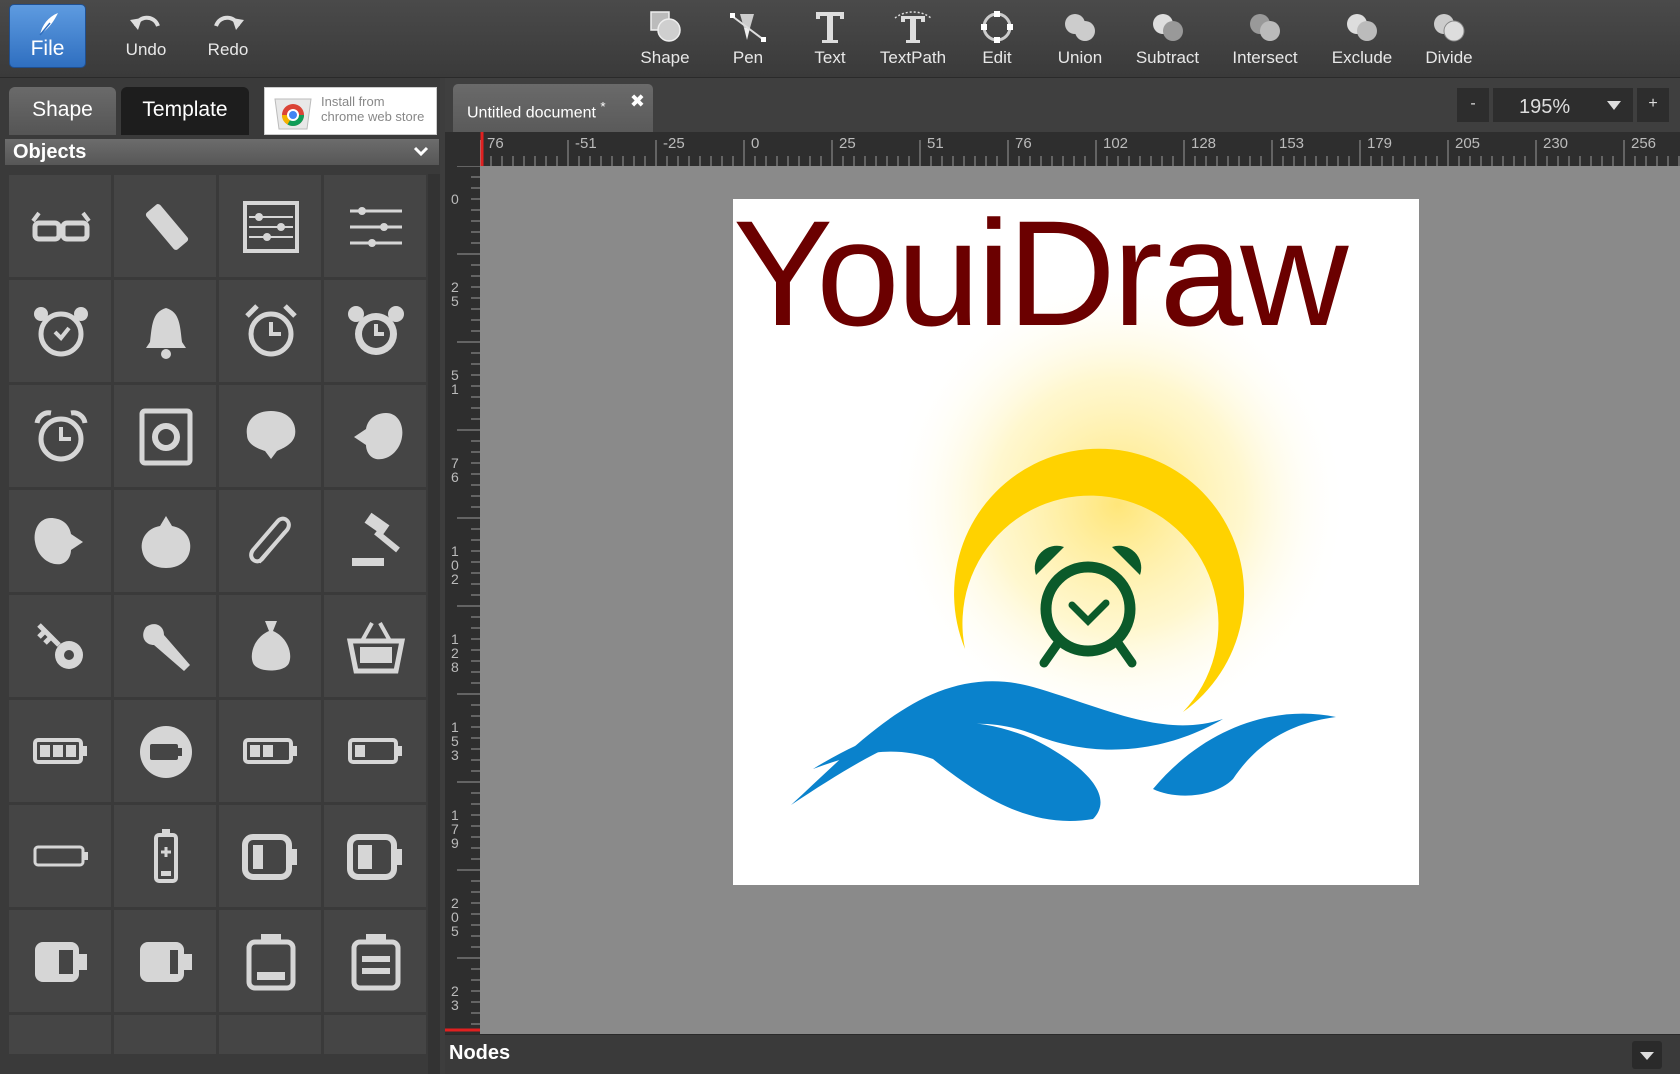 The width and height of the screenshot is (1680, 1074). Describe the element at coordinates (375, 751) in the screenshot. I see `object-cell-battery-low` at that location.